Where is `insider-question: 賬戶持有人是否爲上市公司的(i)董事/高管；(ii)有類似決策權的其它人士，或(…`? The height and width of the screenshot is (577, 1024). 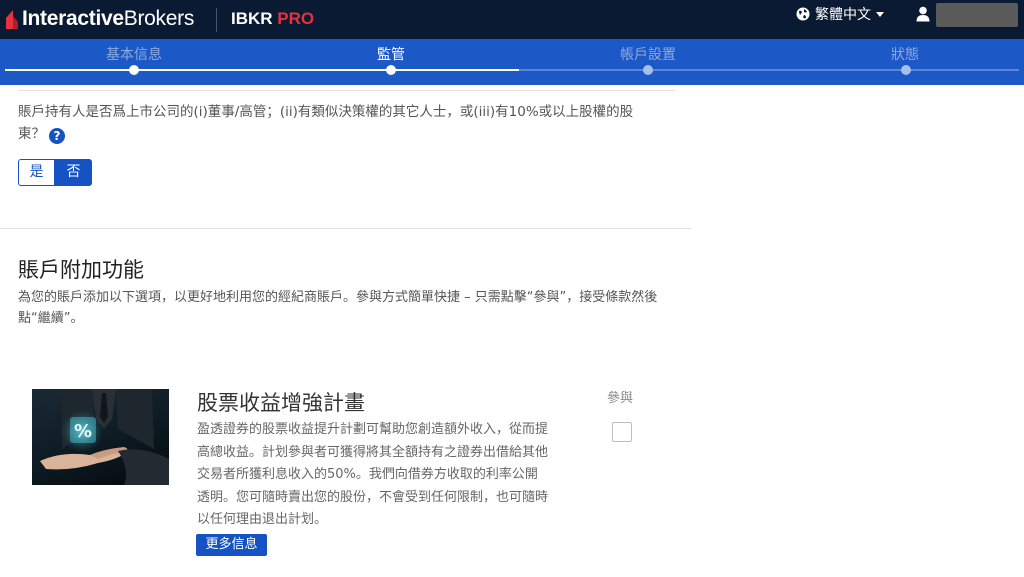 insider-question: 賬戶持有人是否爲上市公司的(i)董事/高管；(ii)有類似決策權的其它人士，或(… is located at coordinates (338, 123).